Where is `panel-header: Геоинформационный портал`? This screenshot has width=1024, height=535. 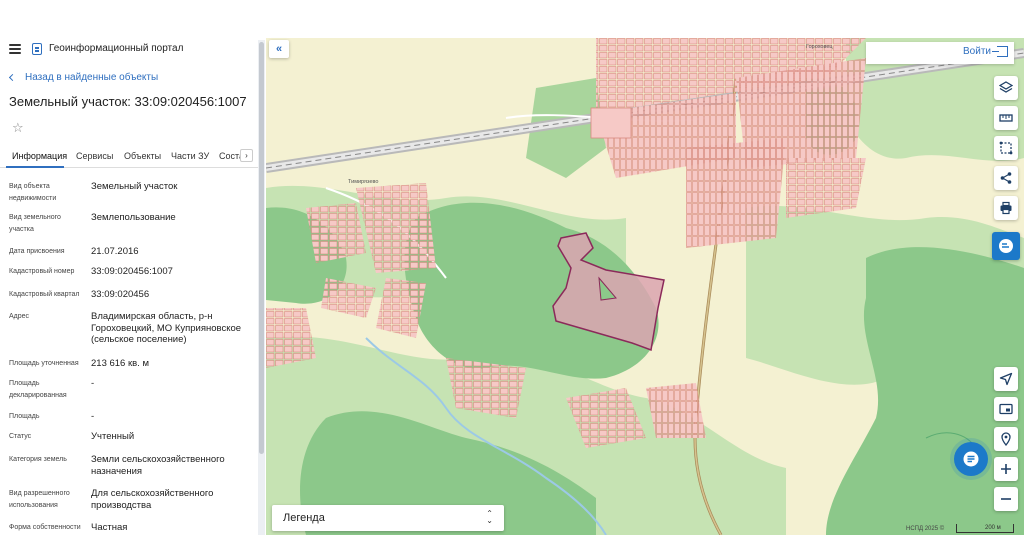
panel-header: Геоинформационный портал is located at coordinates (133, 50).